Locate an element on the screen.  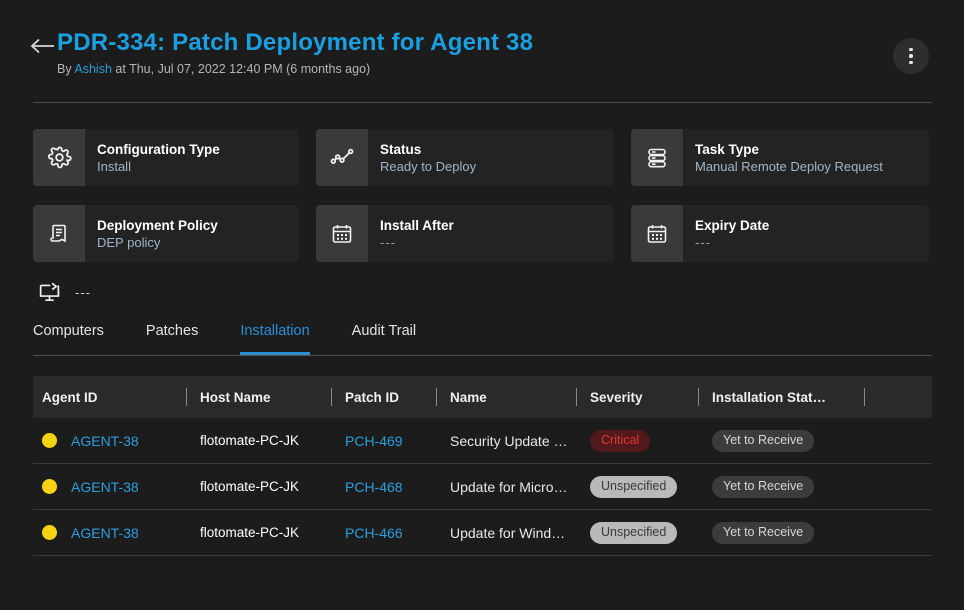
tab-bar-divider is located at coordinates (482, 355).